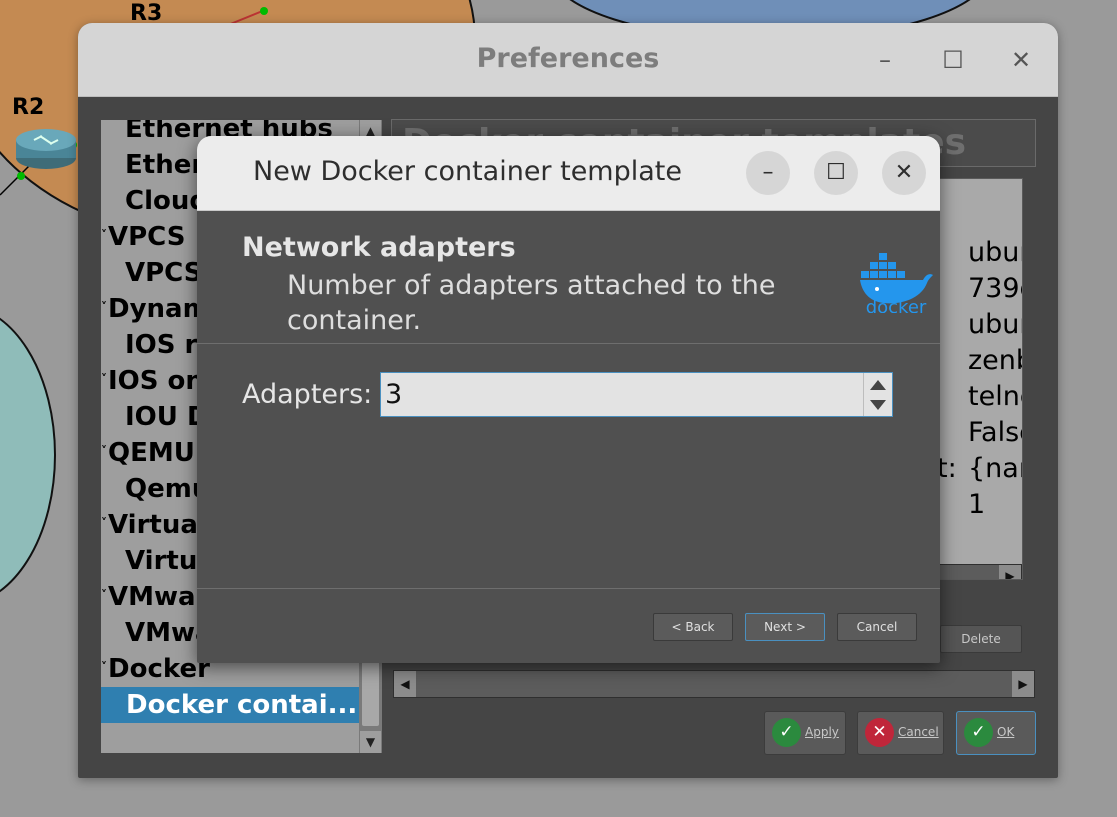 The width and height of the screenshot is (1117, 817). What do you see at coordinates (307, 394) in the screenshot?
I see `adapters-label: Adapters:` at bounding box center [307, 394].